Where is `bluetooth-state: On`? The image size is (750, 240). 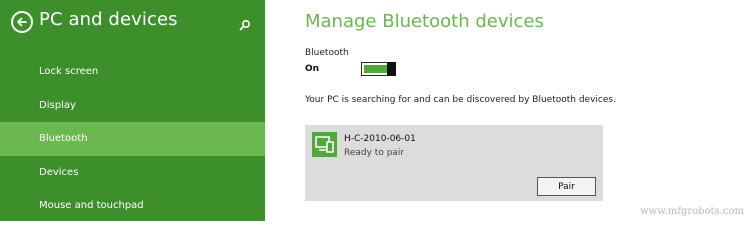
bluetooth-state: On is located at coordinates (312, 69).